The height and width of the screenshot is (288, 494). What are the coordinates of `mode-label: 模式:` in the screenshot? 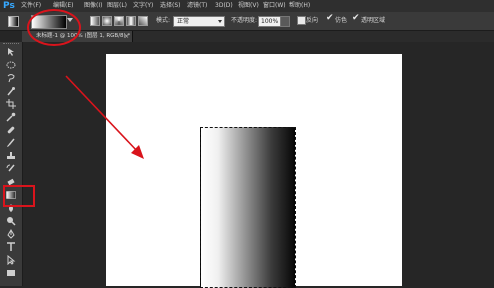 It's located at (163, 20).